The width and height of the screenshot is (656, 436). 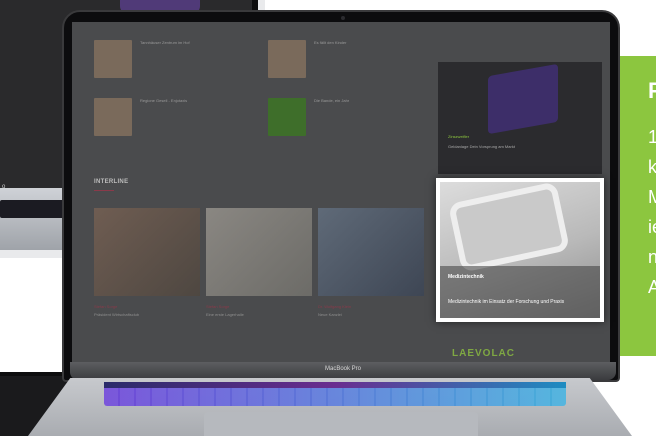 What do you see at coordinates (335, 385) in the screenshot?
I see `touch-bar` at bounding box center [335, 385].